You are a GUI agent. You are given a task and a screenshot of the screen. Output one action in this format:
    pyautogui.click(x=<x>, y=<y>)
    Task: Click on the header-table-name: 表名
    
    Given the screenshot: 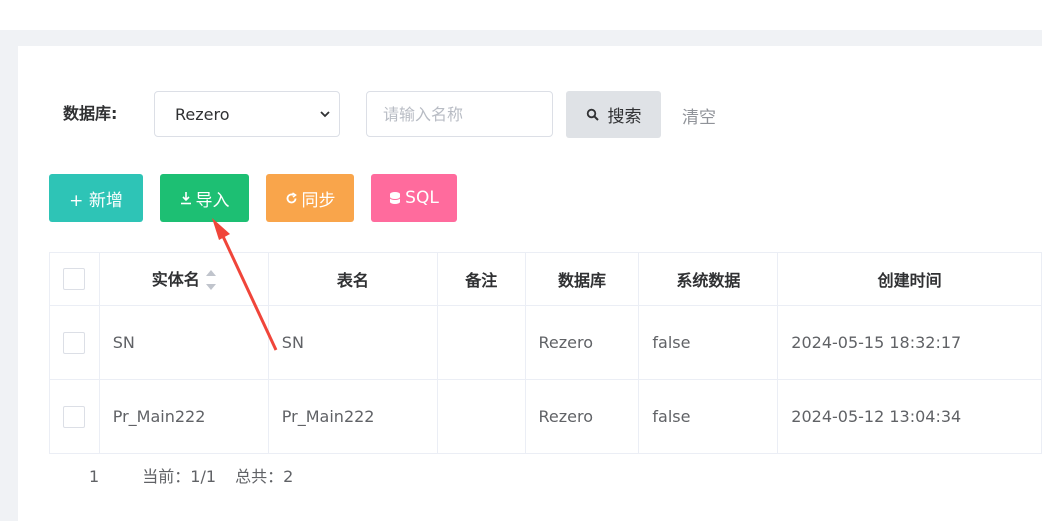 What is the action you would take?
    pyautogui.click(x=352, y=279)
    